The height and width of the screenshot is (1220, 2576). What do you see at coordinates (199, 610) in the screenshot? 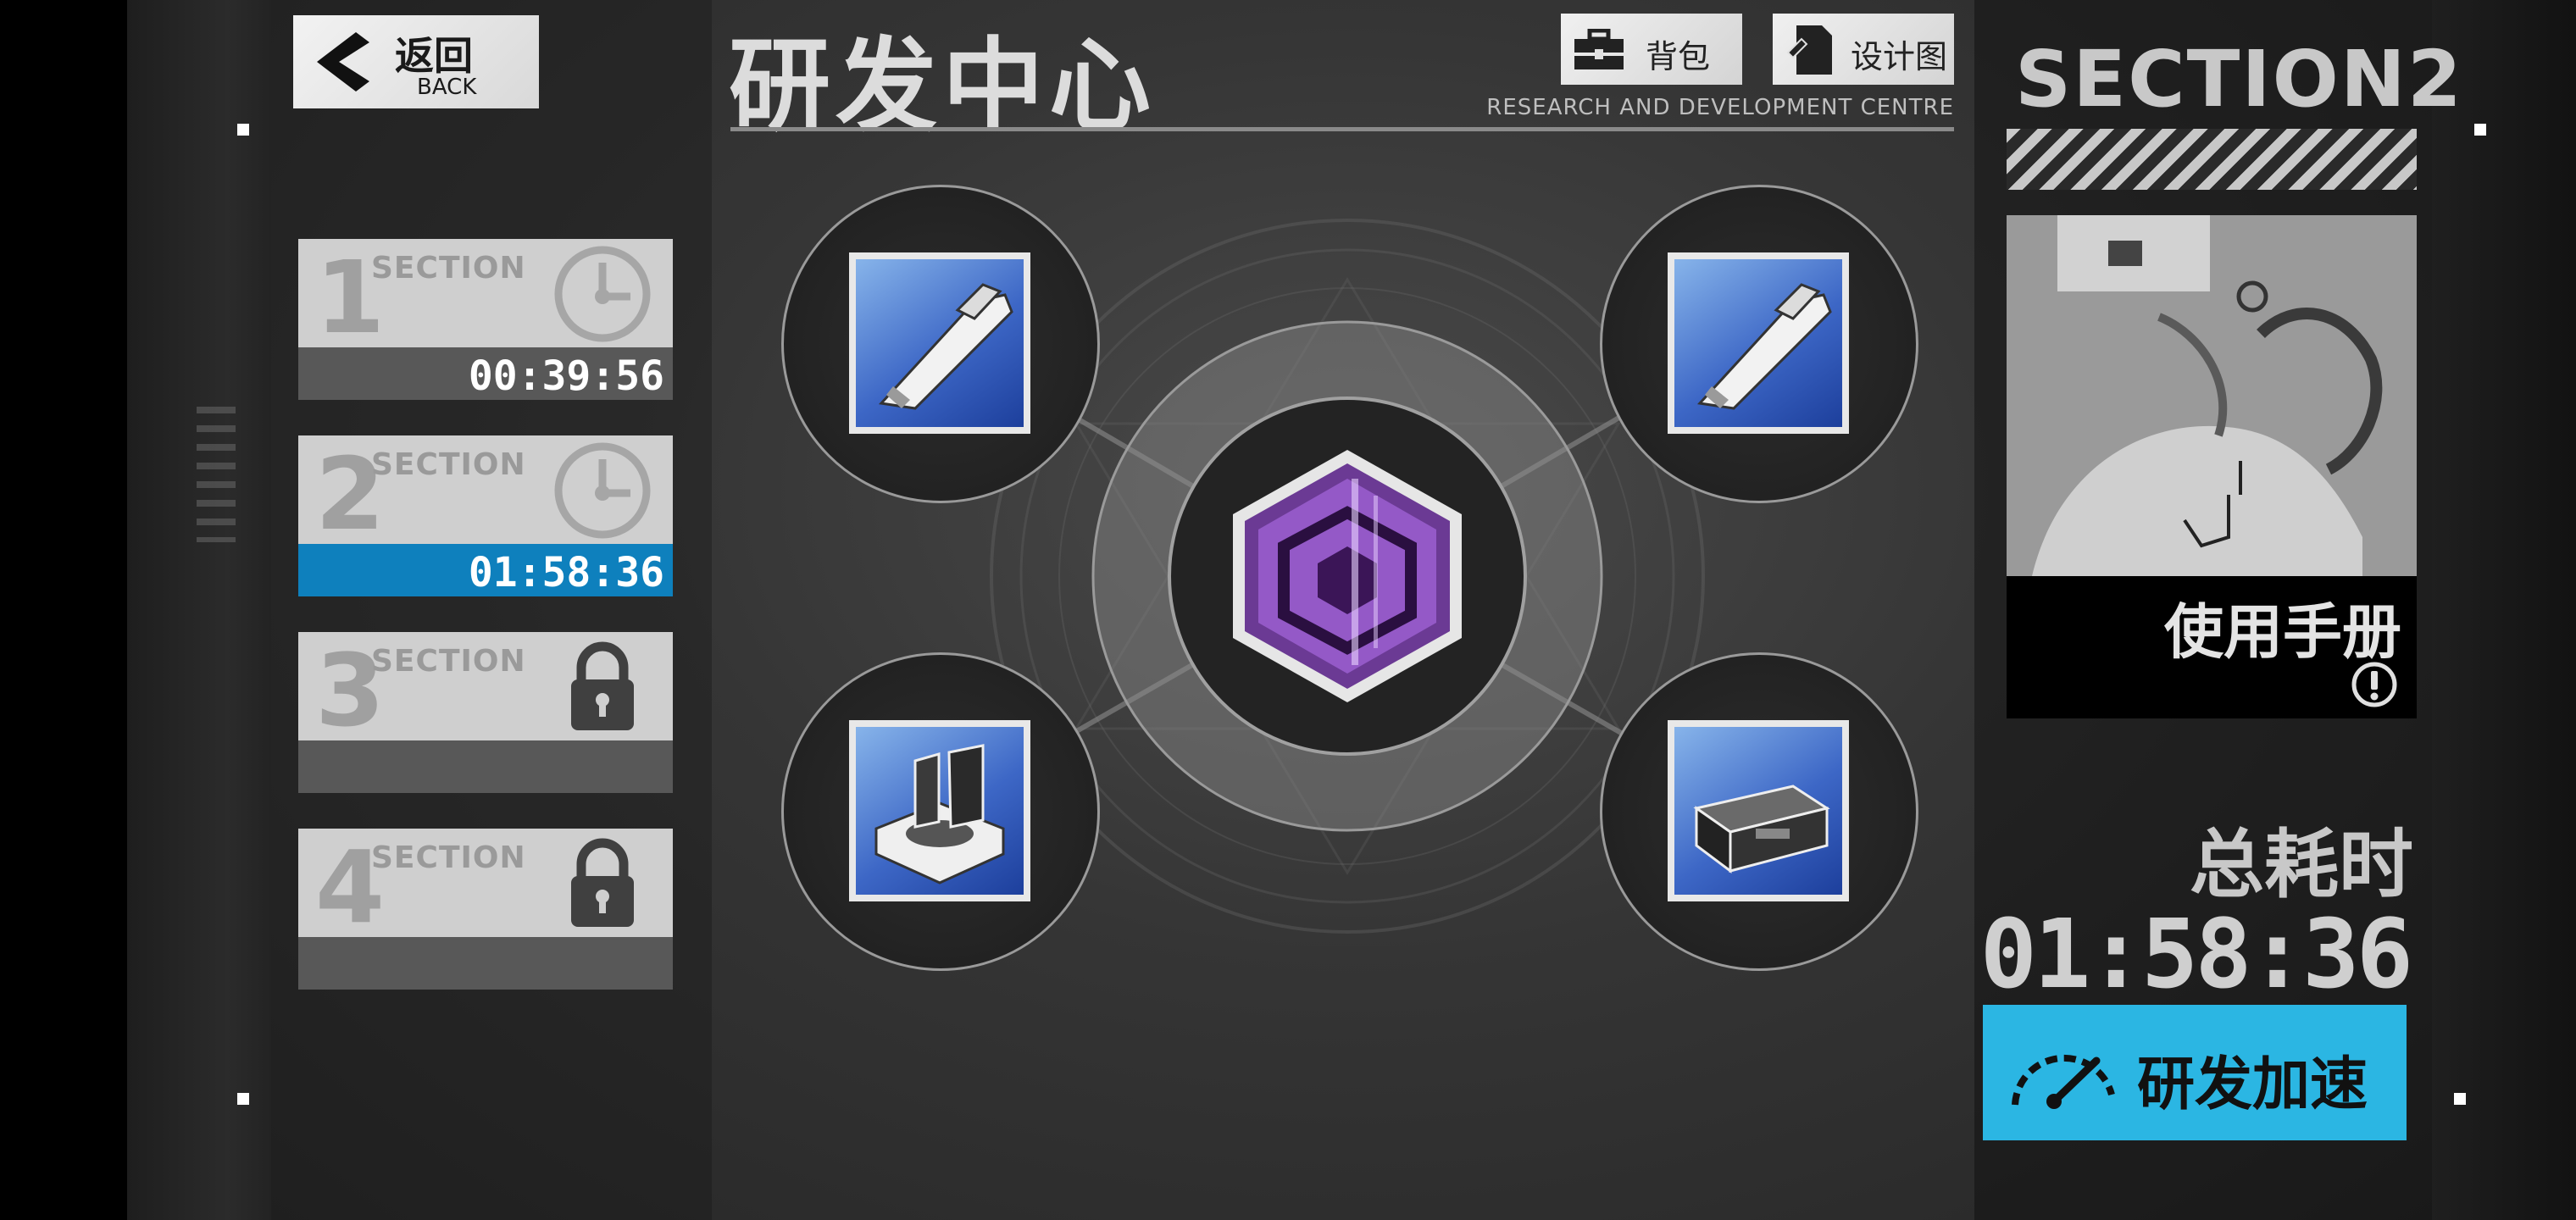
I see `background-left-edge` at bounding box center [199, 610].